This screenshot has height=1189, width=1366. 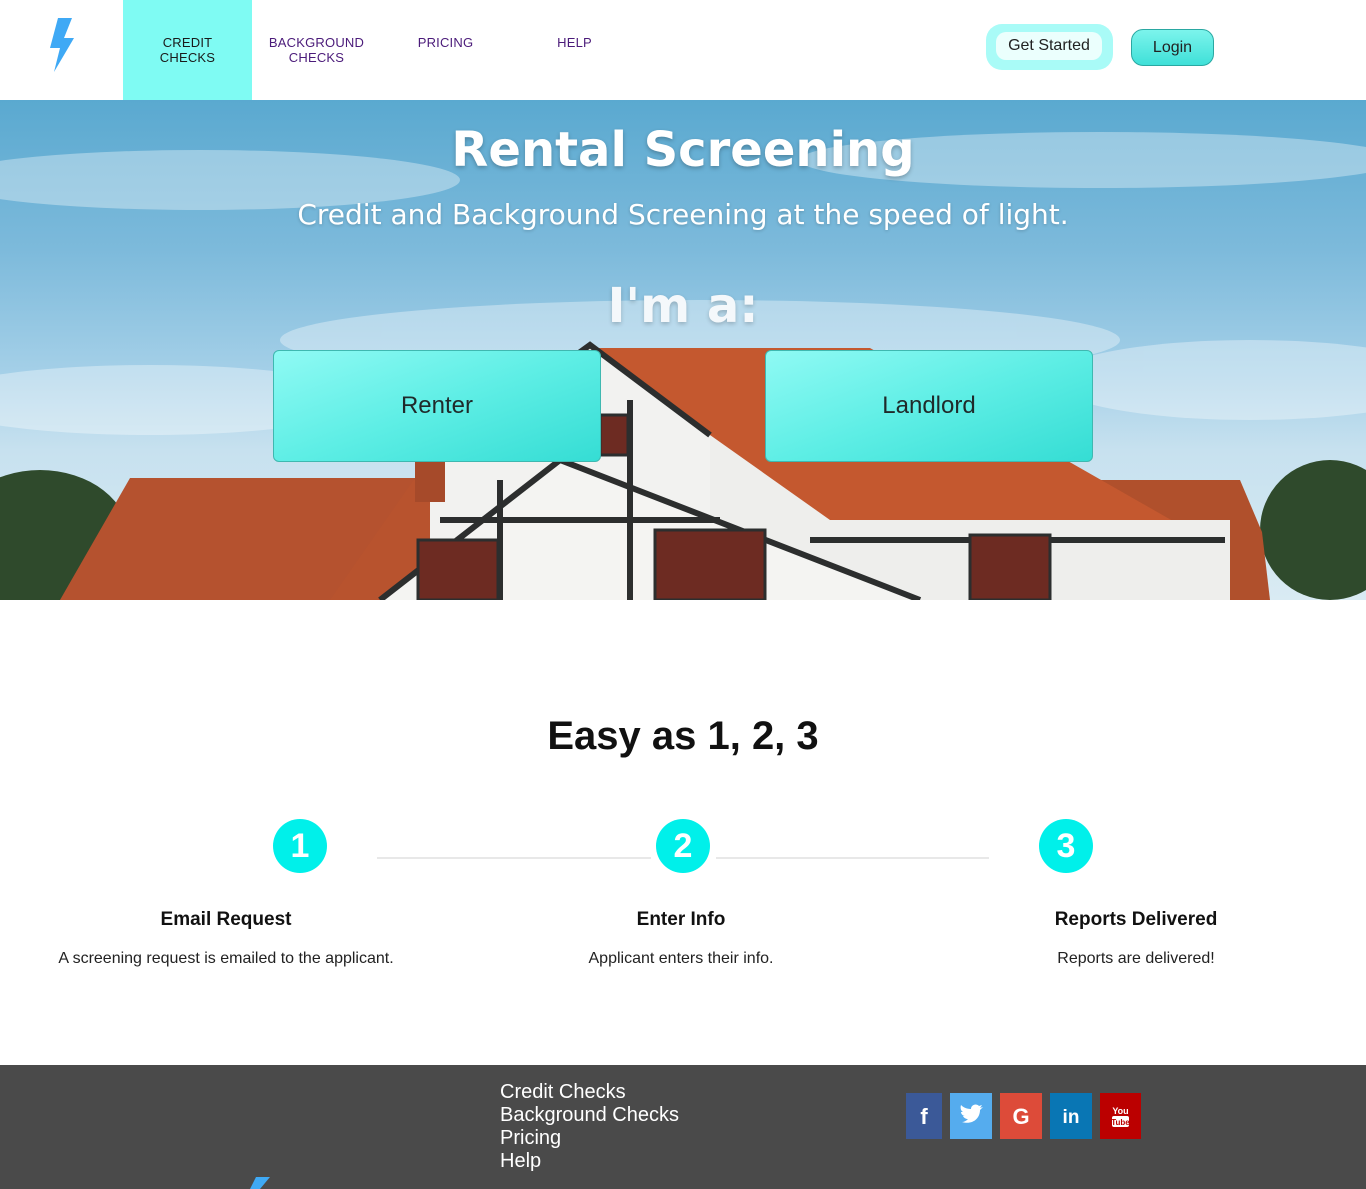 I want to click on footer-link-help: Help, so click(x=589, y=1161).